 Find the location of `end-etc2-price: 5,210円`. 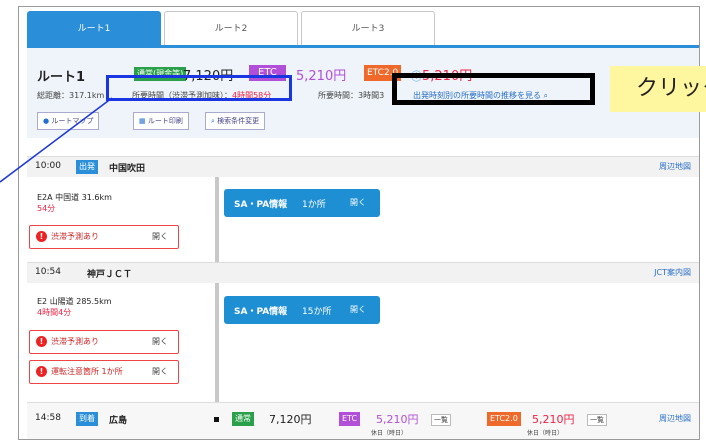

end-etc2-price: 5,210円 is located at coordinates (553, 419).